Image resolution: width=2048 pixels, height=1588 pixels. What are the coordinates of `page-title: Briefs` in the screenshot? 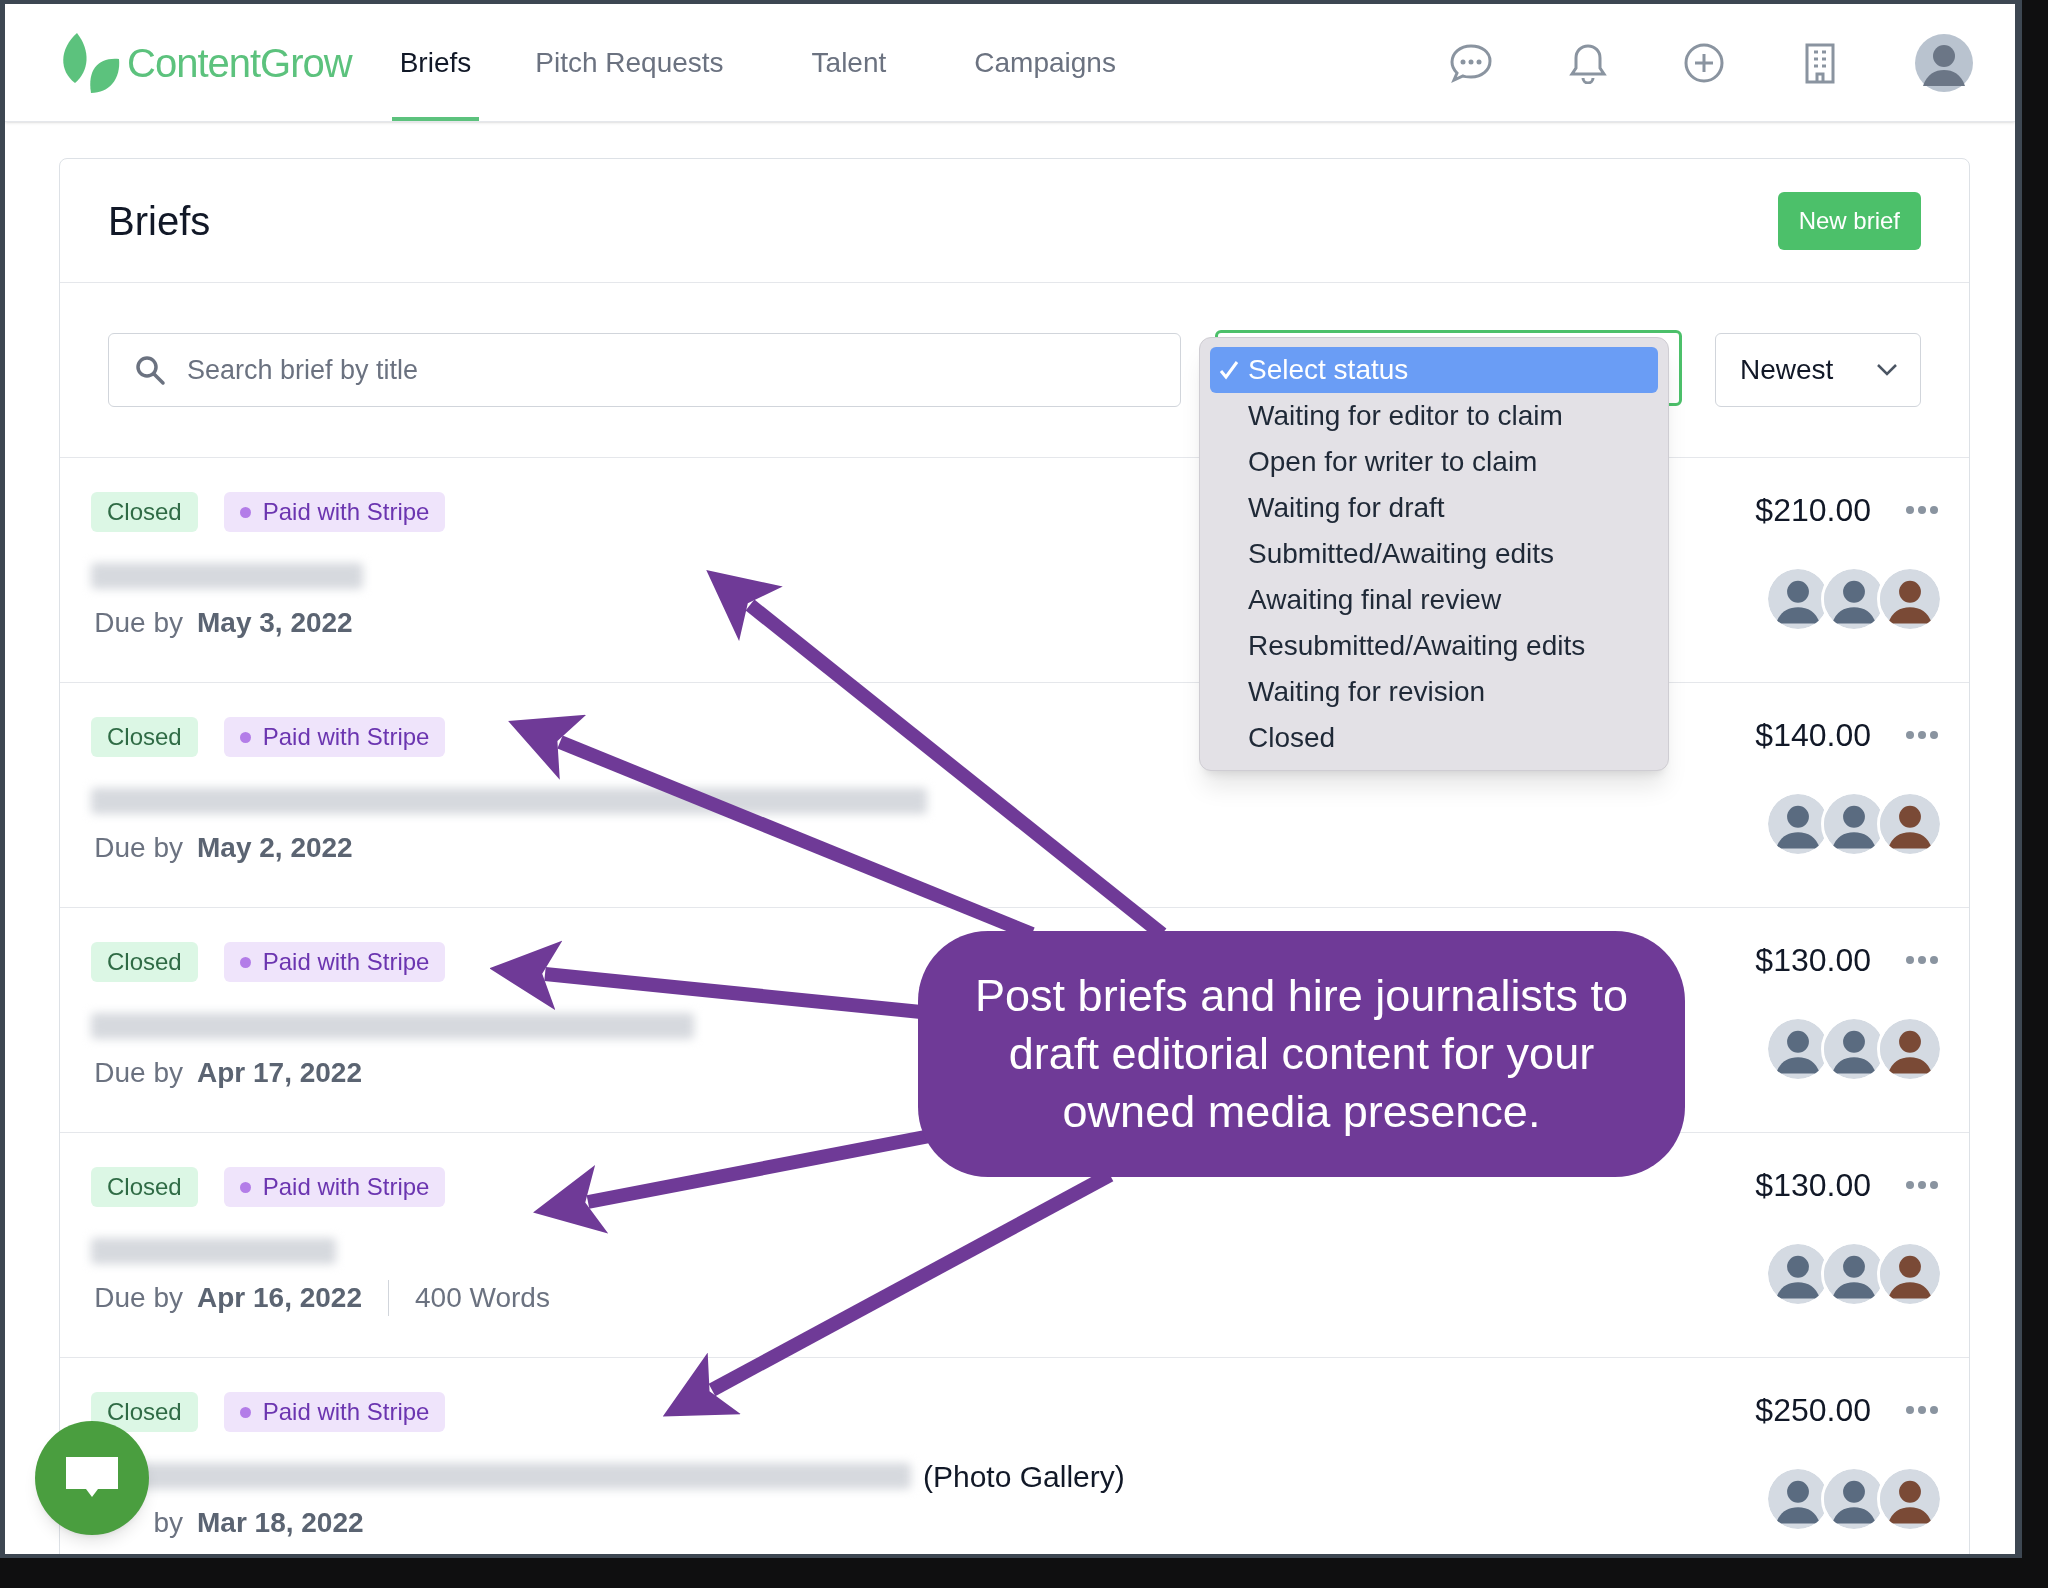 It's located at (159, 221).